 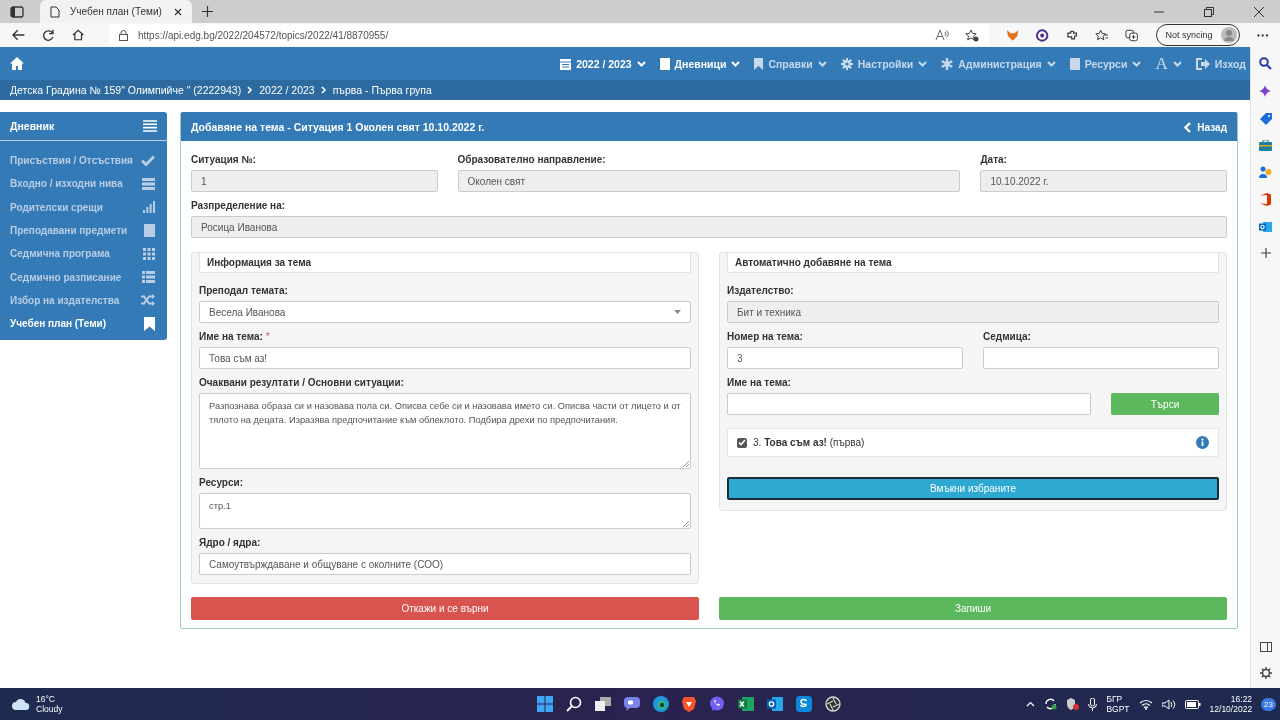 I want to click on group-title: Информация за тема, so click(x=445, y=263).